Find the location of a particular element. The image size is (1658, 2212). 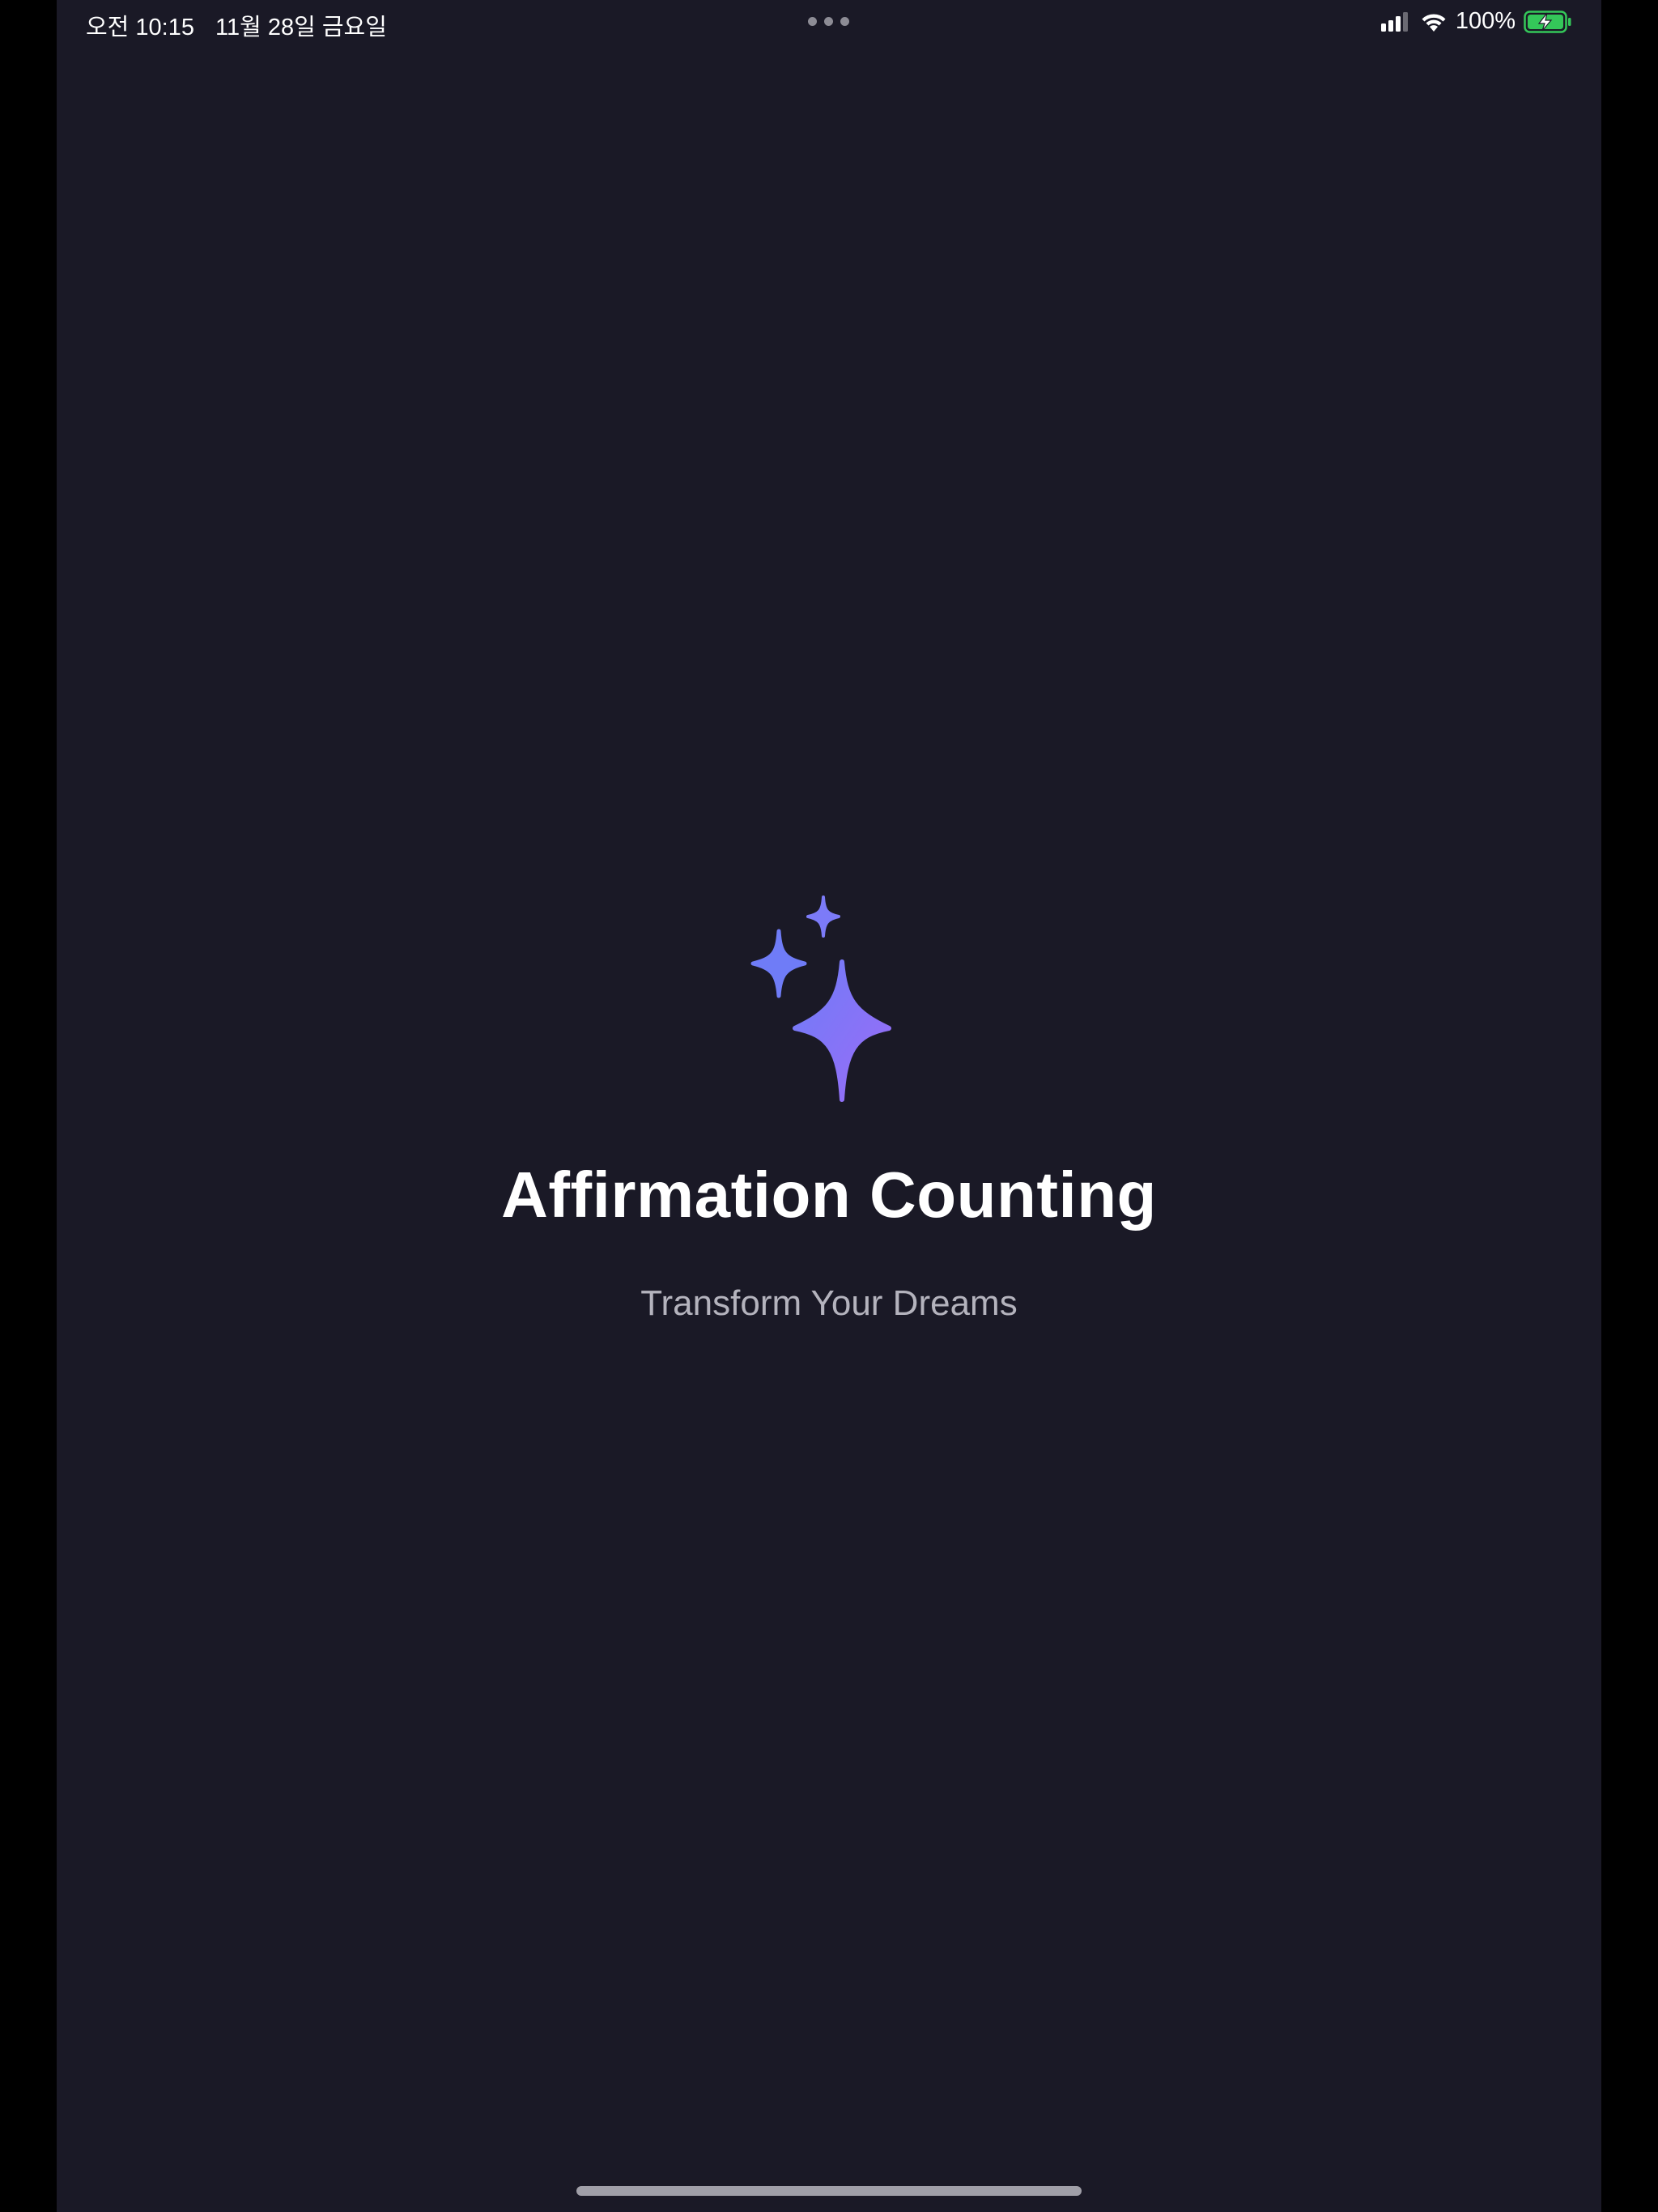

status-bar: 오전 10:15 11월 28일 금요일 100% is located at coordinates (829, 22).